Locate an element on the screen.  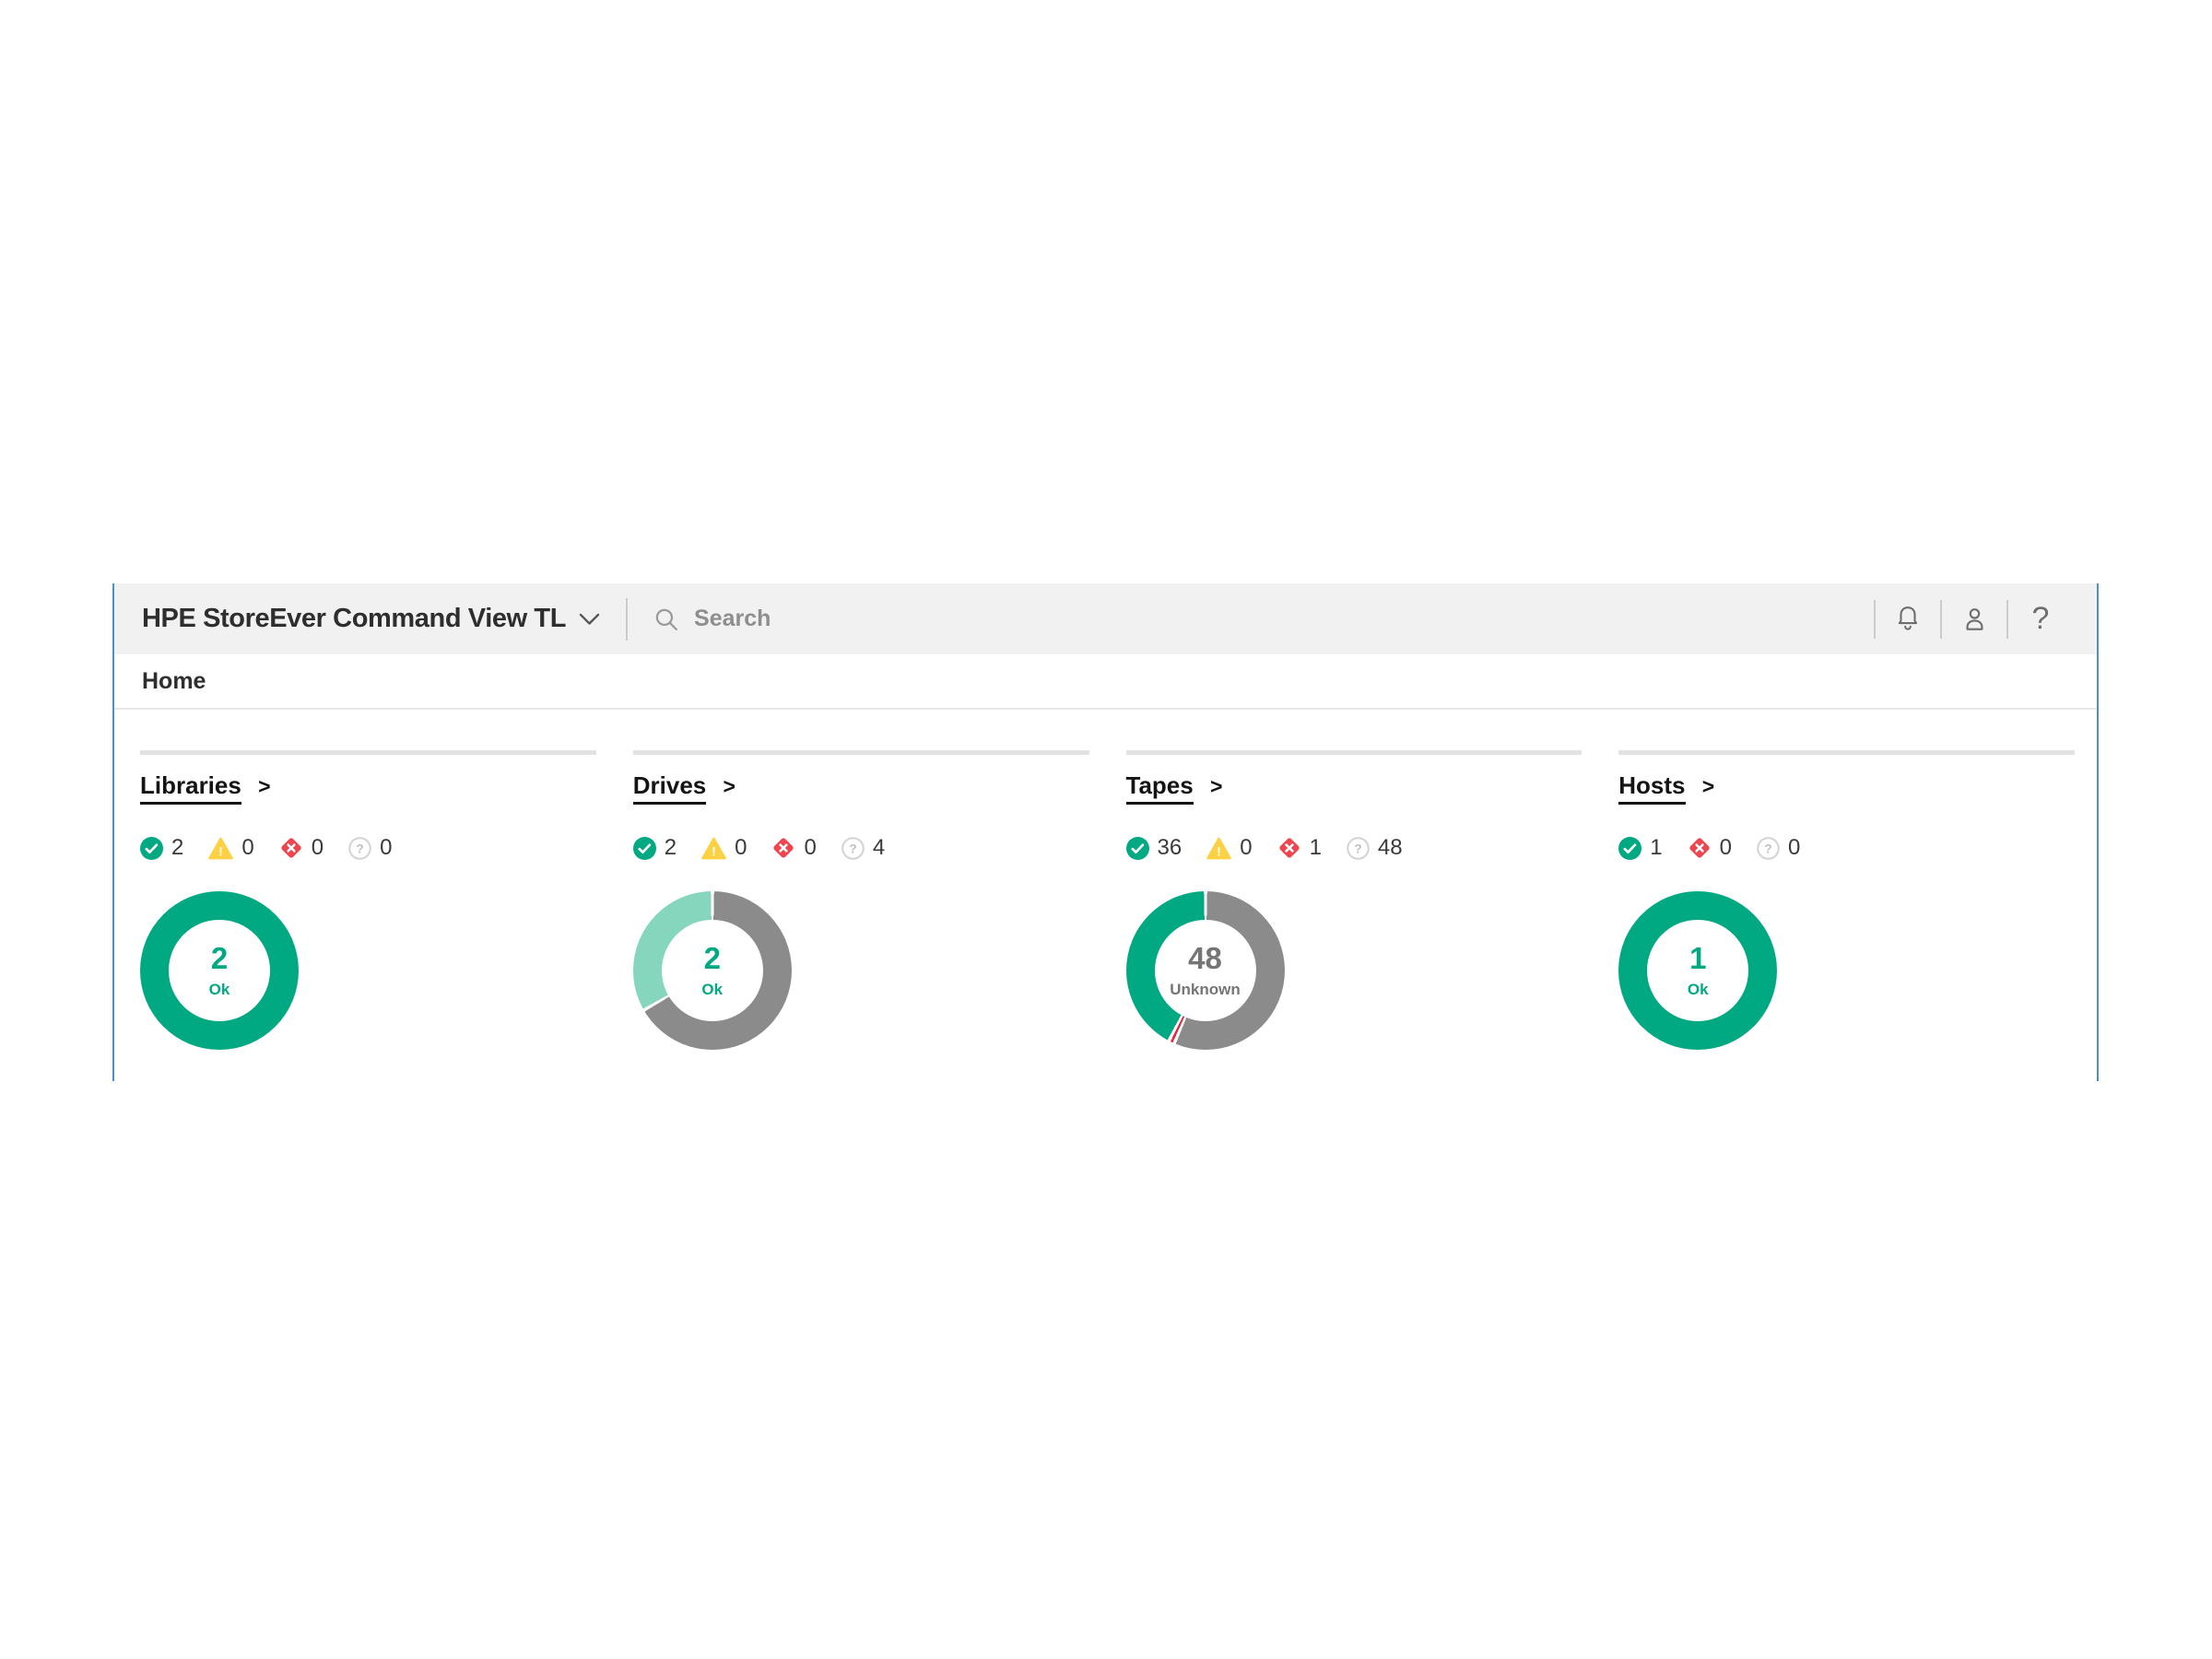
status-summary-row: 36 ! 0 1 ? 48 is located at coordinates (1354, 848).